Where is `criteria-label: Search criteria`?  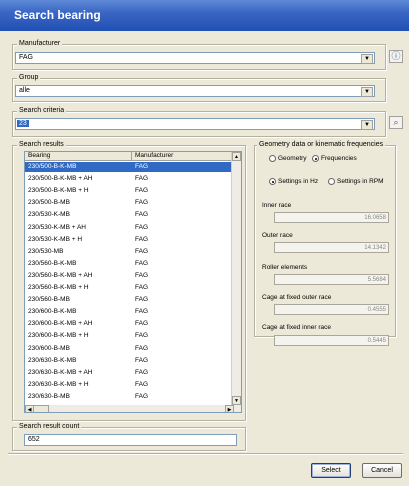 criteria-label: Search criteria is located at coordinates (42, 110).